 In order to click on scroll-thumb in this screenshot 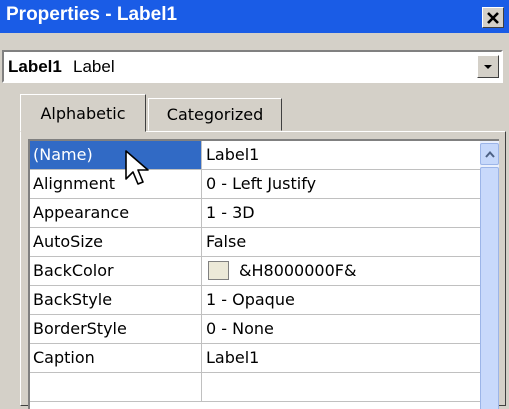, I will do `click(489, 288)`.